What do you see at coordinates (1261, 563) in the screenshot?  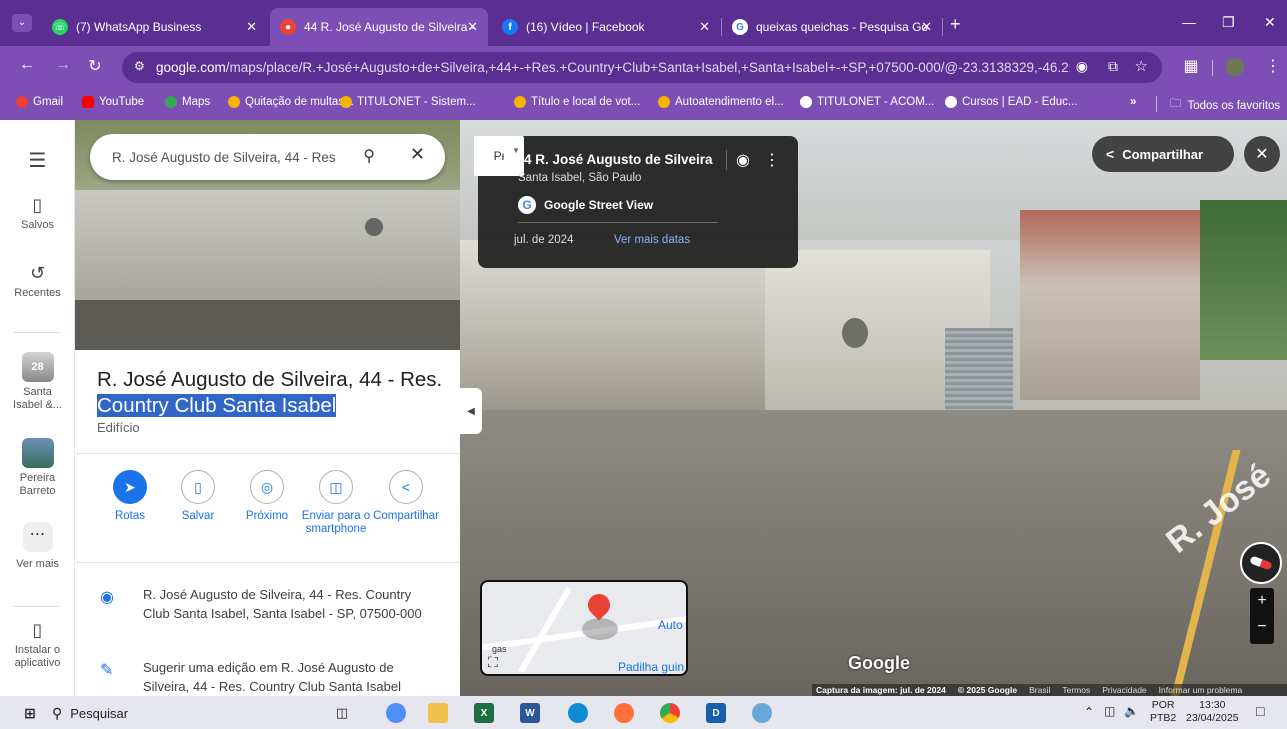 I see `compass-control` at bounding box center [1261, 563].